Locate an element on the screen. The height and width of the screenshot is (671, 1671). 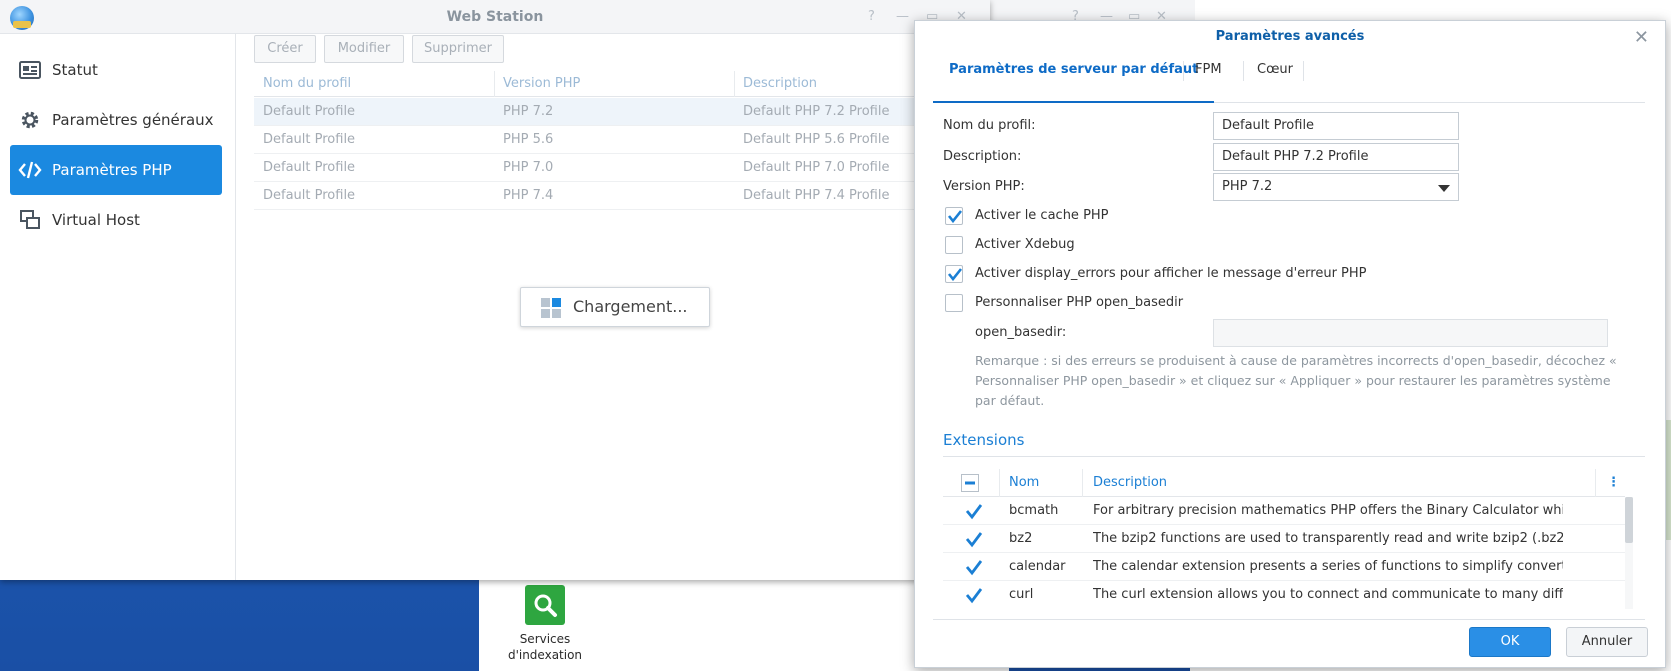
tab-fpm: FPM is located at coordinates (1208, 78).